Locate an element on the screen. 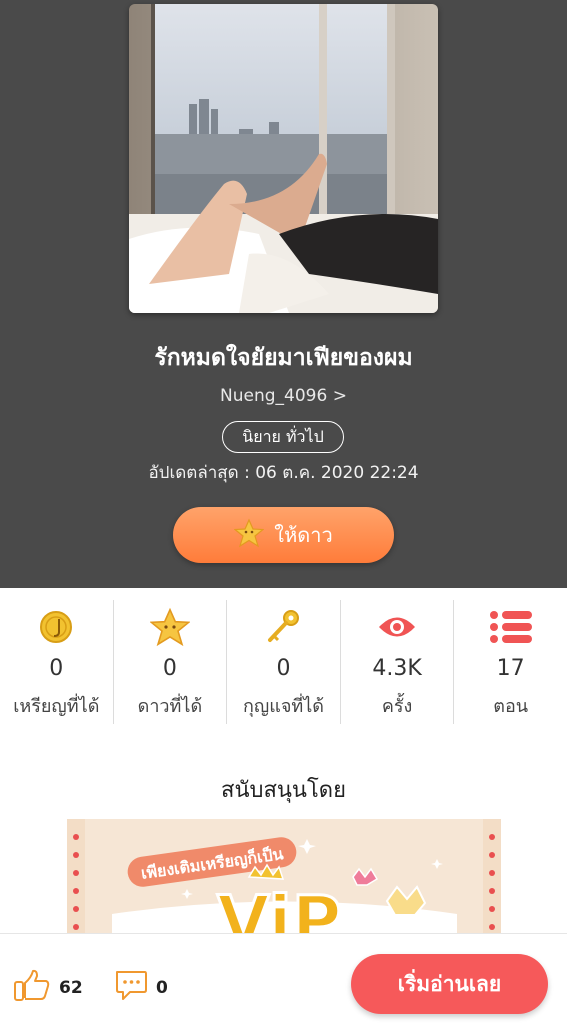  comment-count: 0 is located at coordinates (162, 987).